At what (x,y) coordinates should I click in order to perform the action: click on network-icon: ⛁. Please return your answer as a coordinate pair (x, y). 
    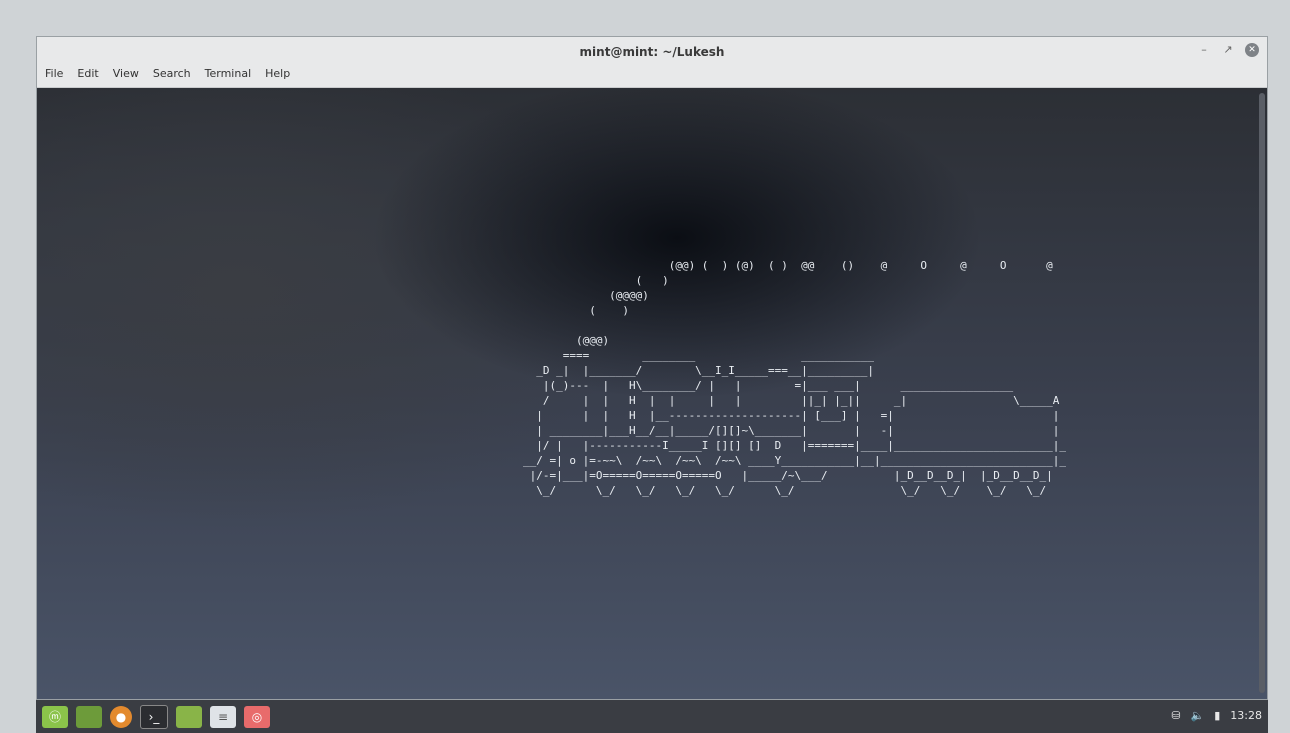
    Looking at the image, I should click on (1175, 715).